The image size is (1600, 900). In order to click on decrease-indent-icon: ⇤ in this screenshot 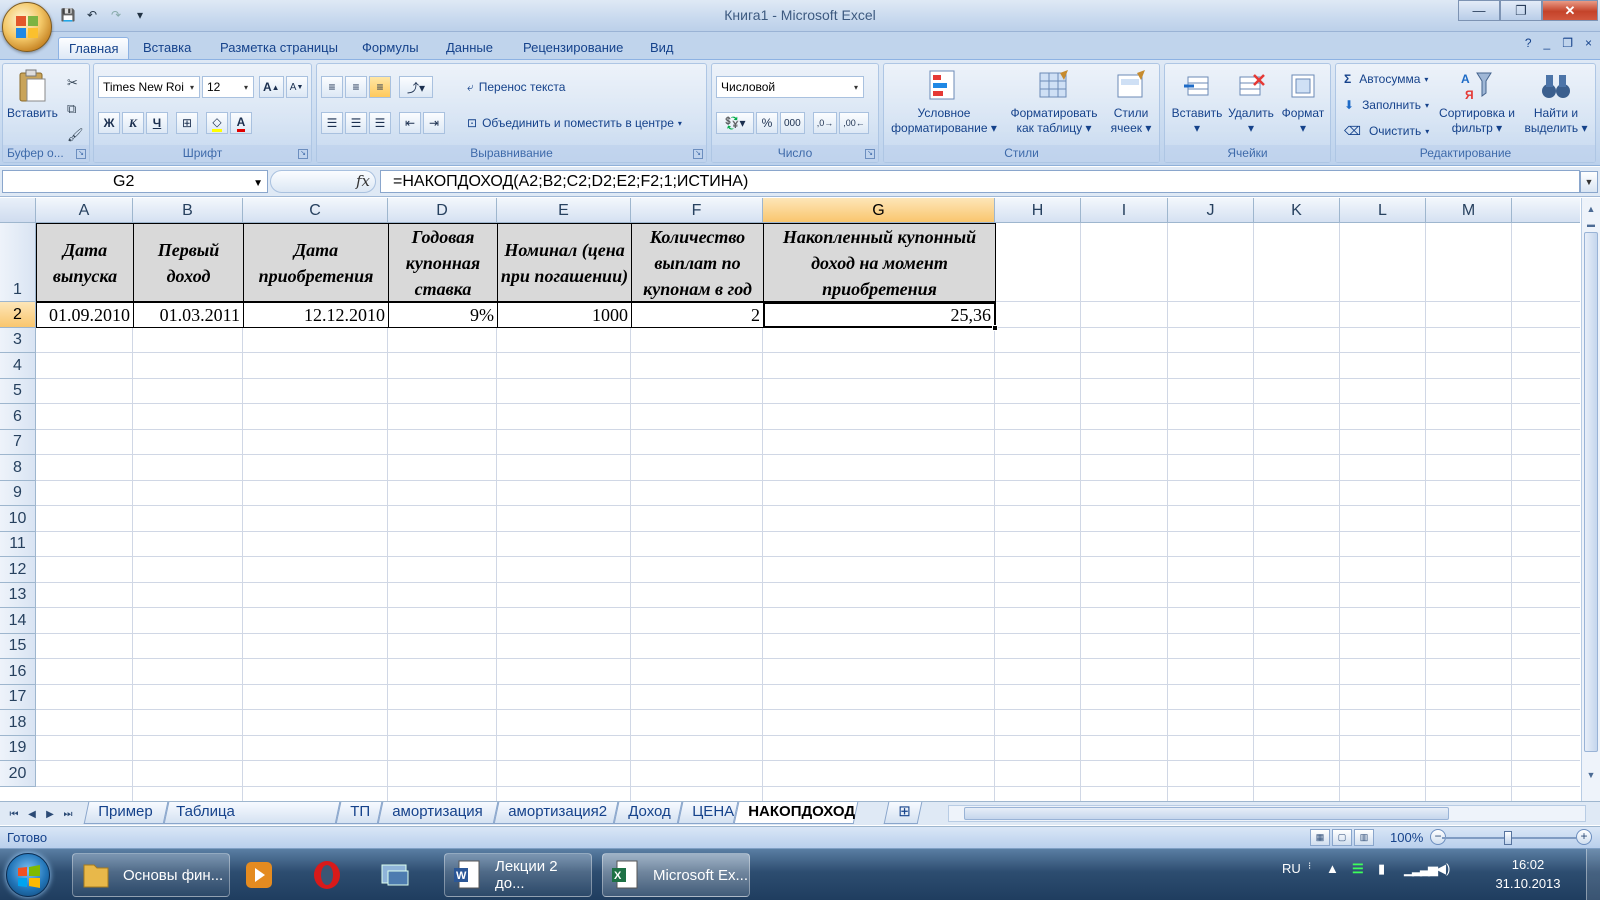, I will do `click(410, 123)`.